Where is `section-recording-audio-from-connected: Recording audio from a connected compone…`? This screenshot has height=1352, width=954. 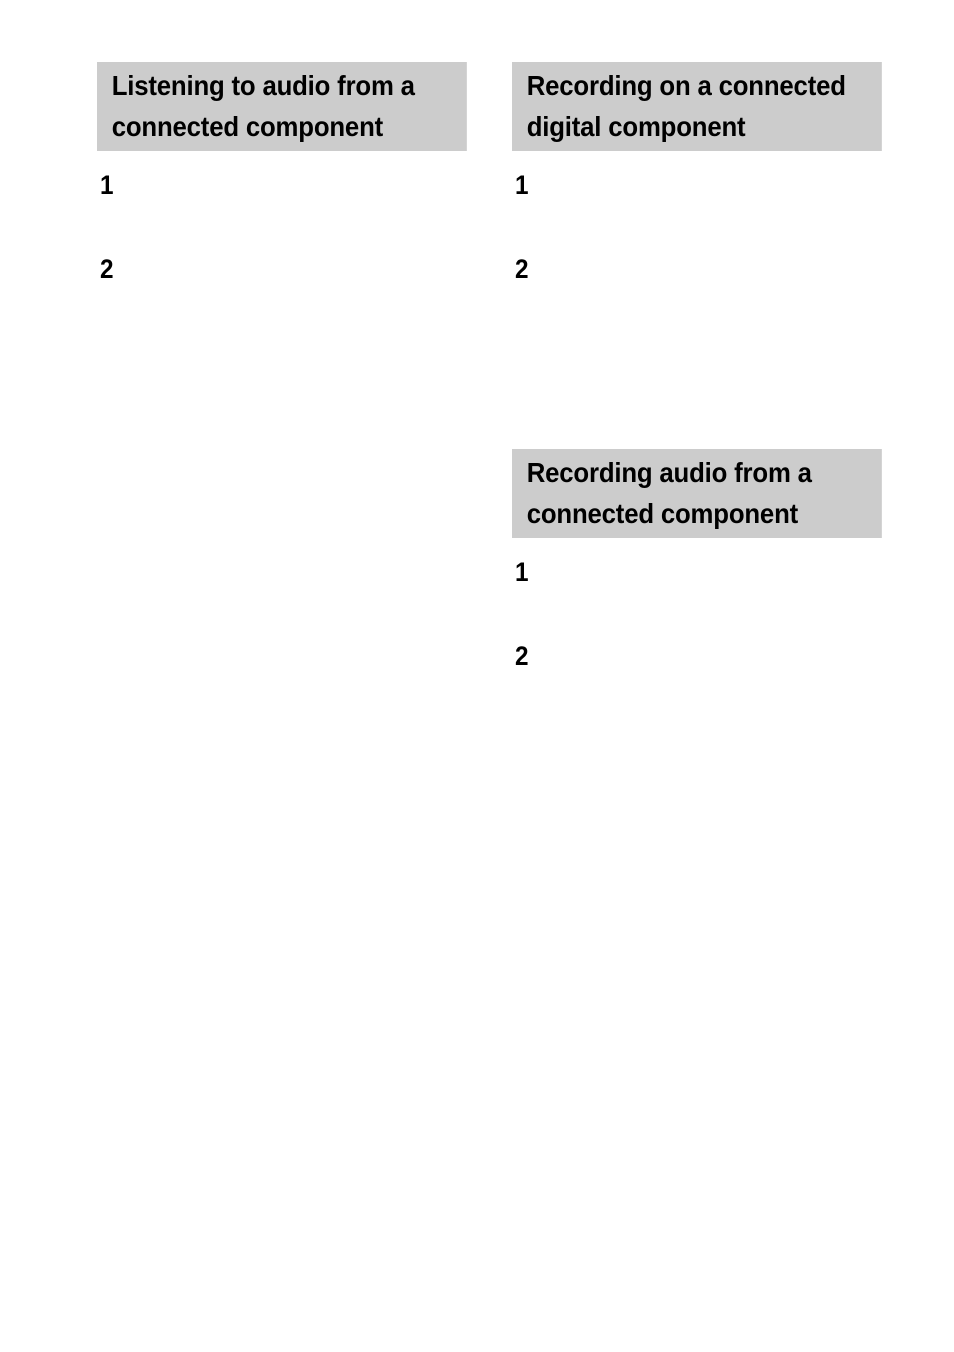 section-recording-audio-from-connected: Recording audio from a connected compone… is located at coordinates (697, 577).